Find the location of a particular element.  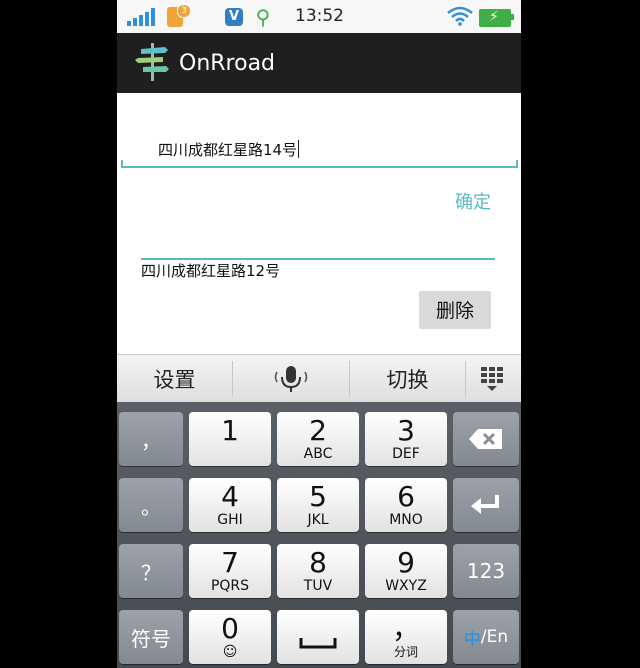

enter-icon is located at coordinates (485, 504).